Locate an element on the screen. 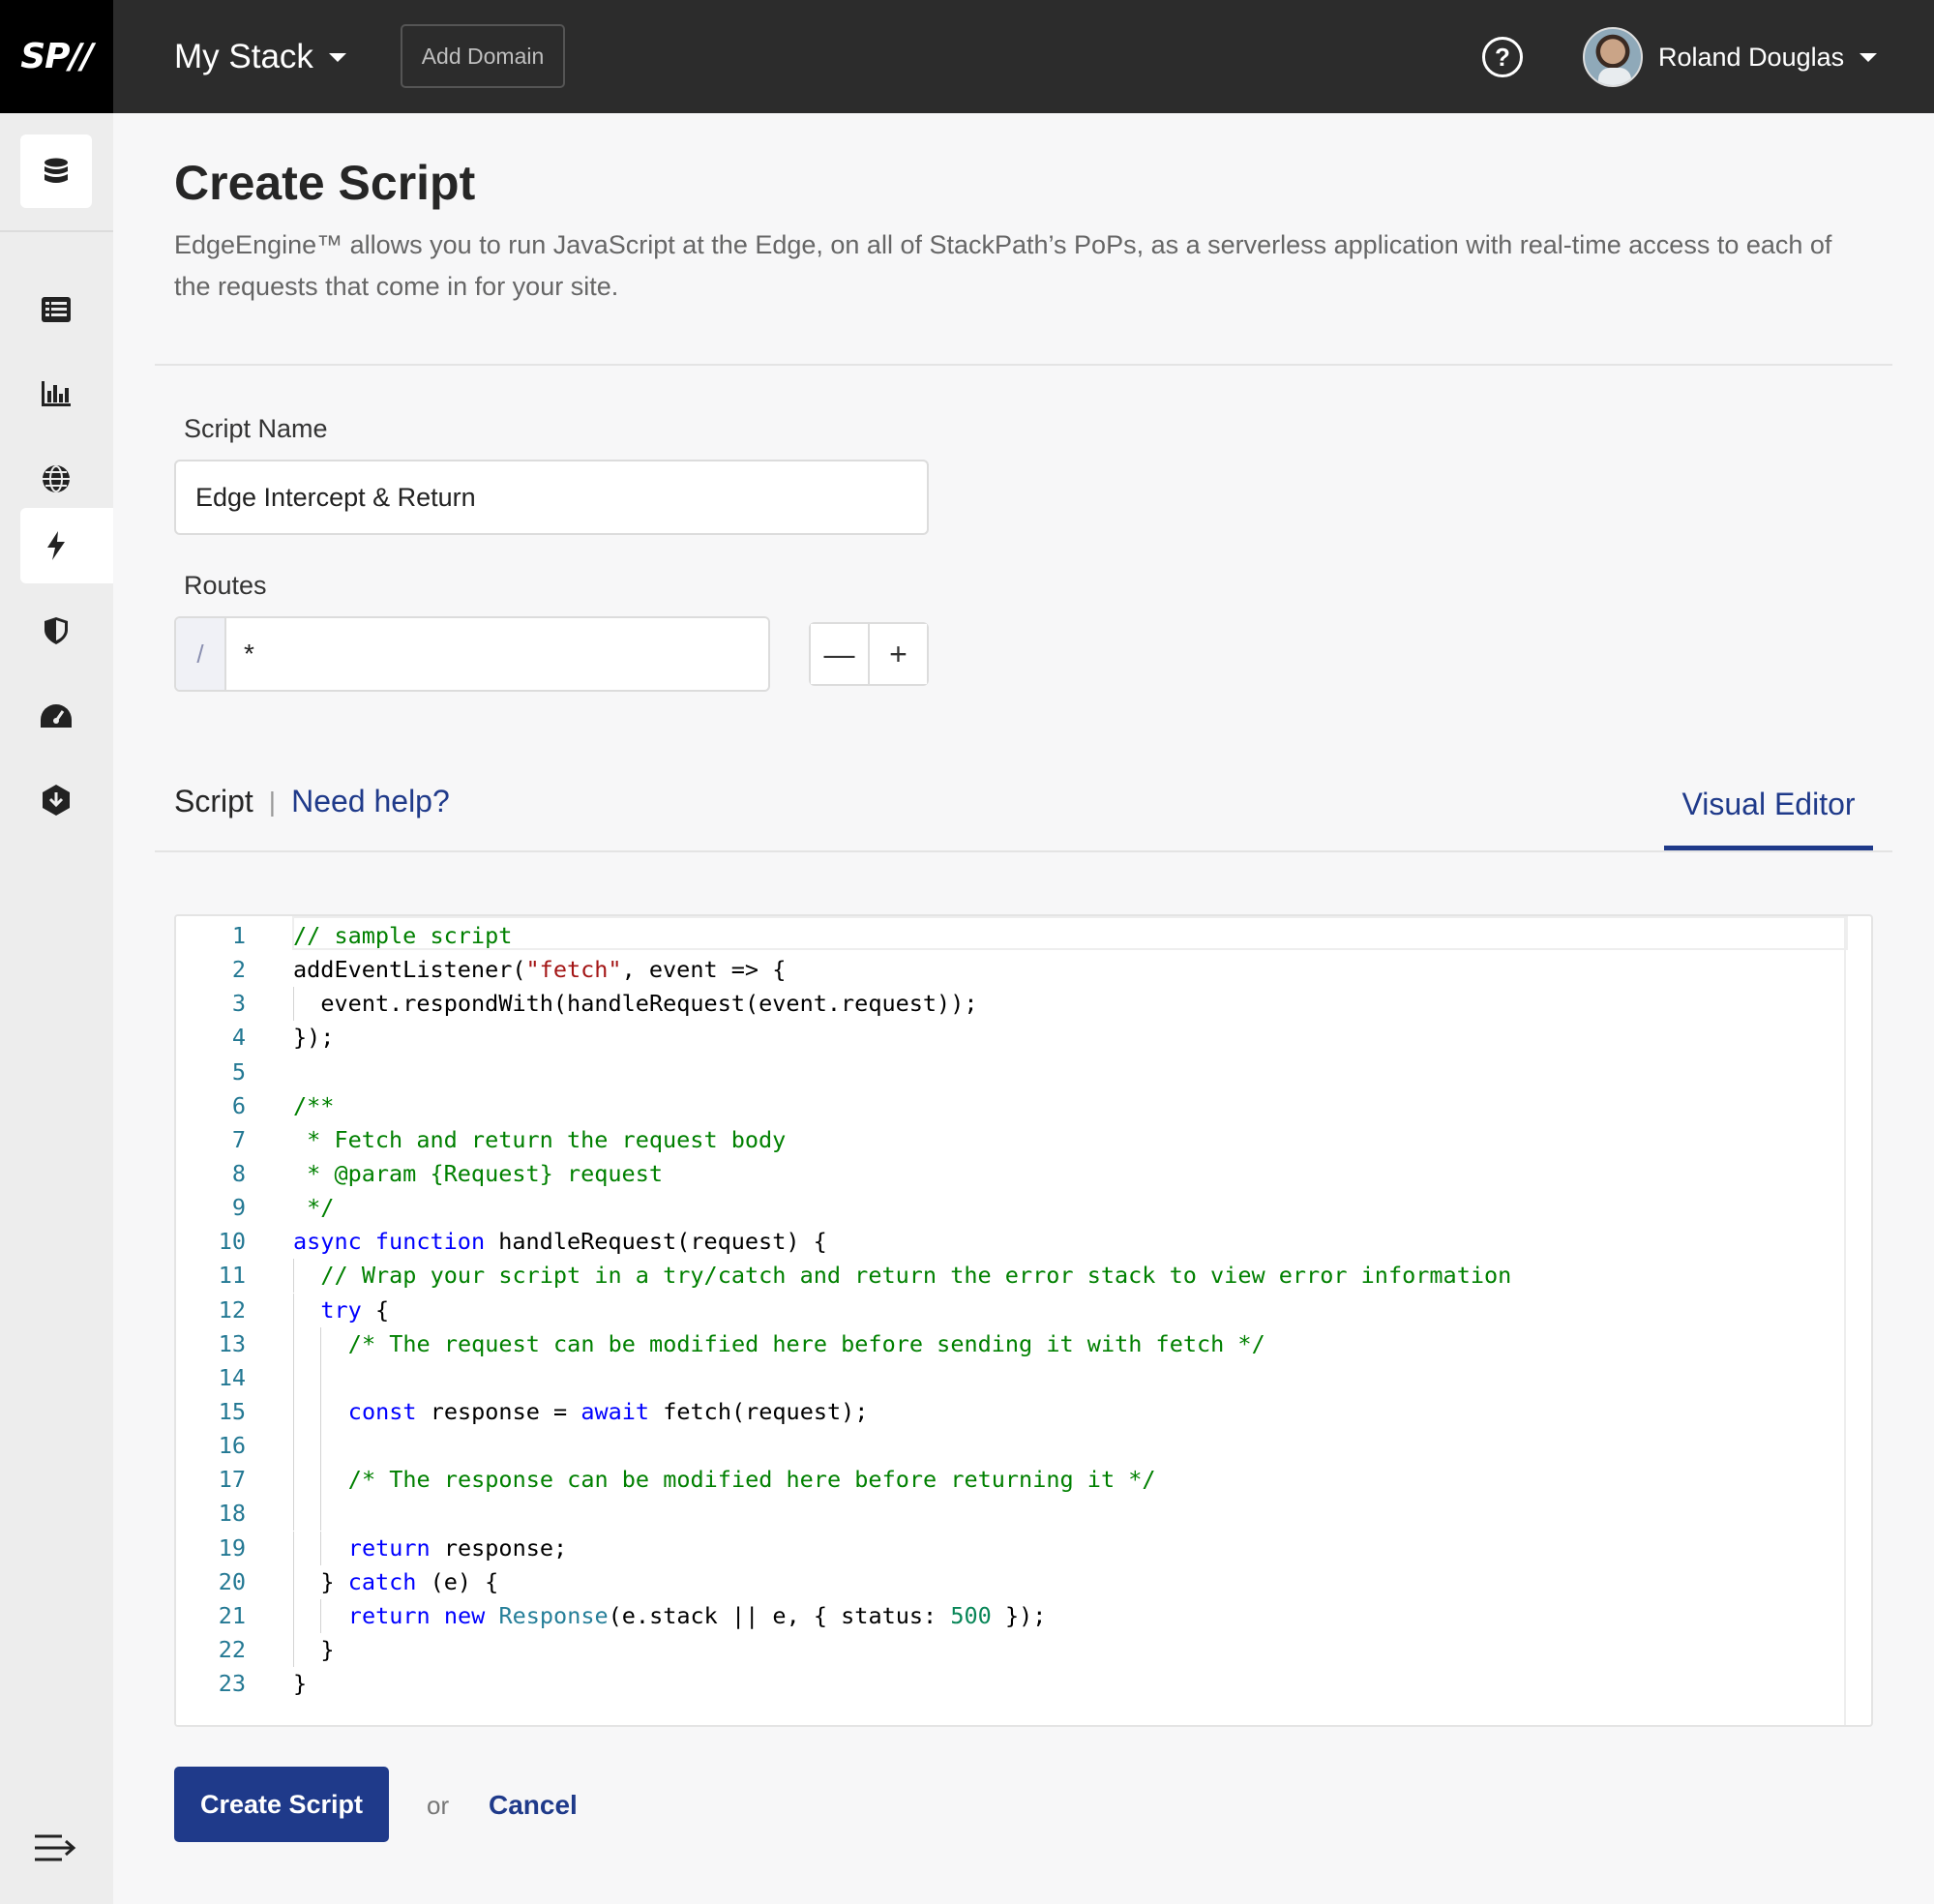  add-domain-button: Add Domain is located at coordinates (483, 56).